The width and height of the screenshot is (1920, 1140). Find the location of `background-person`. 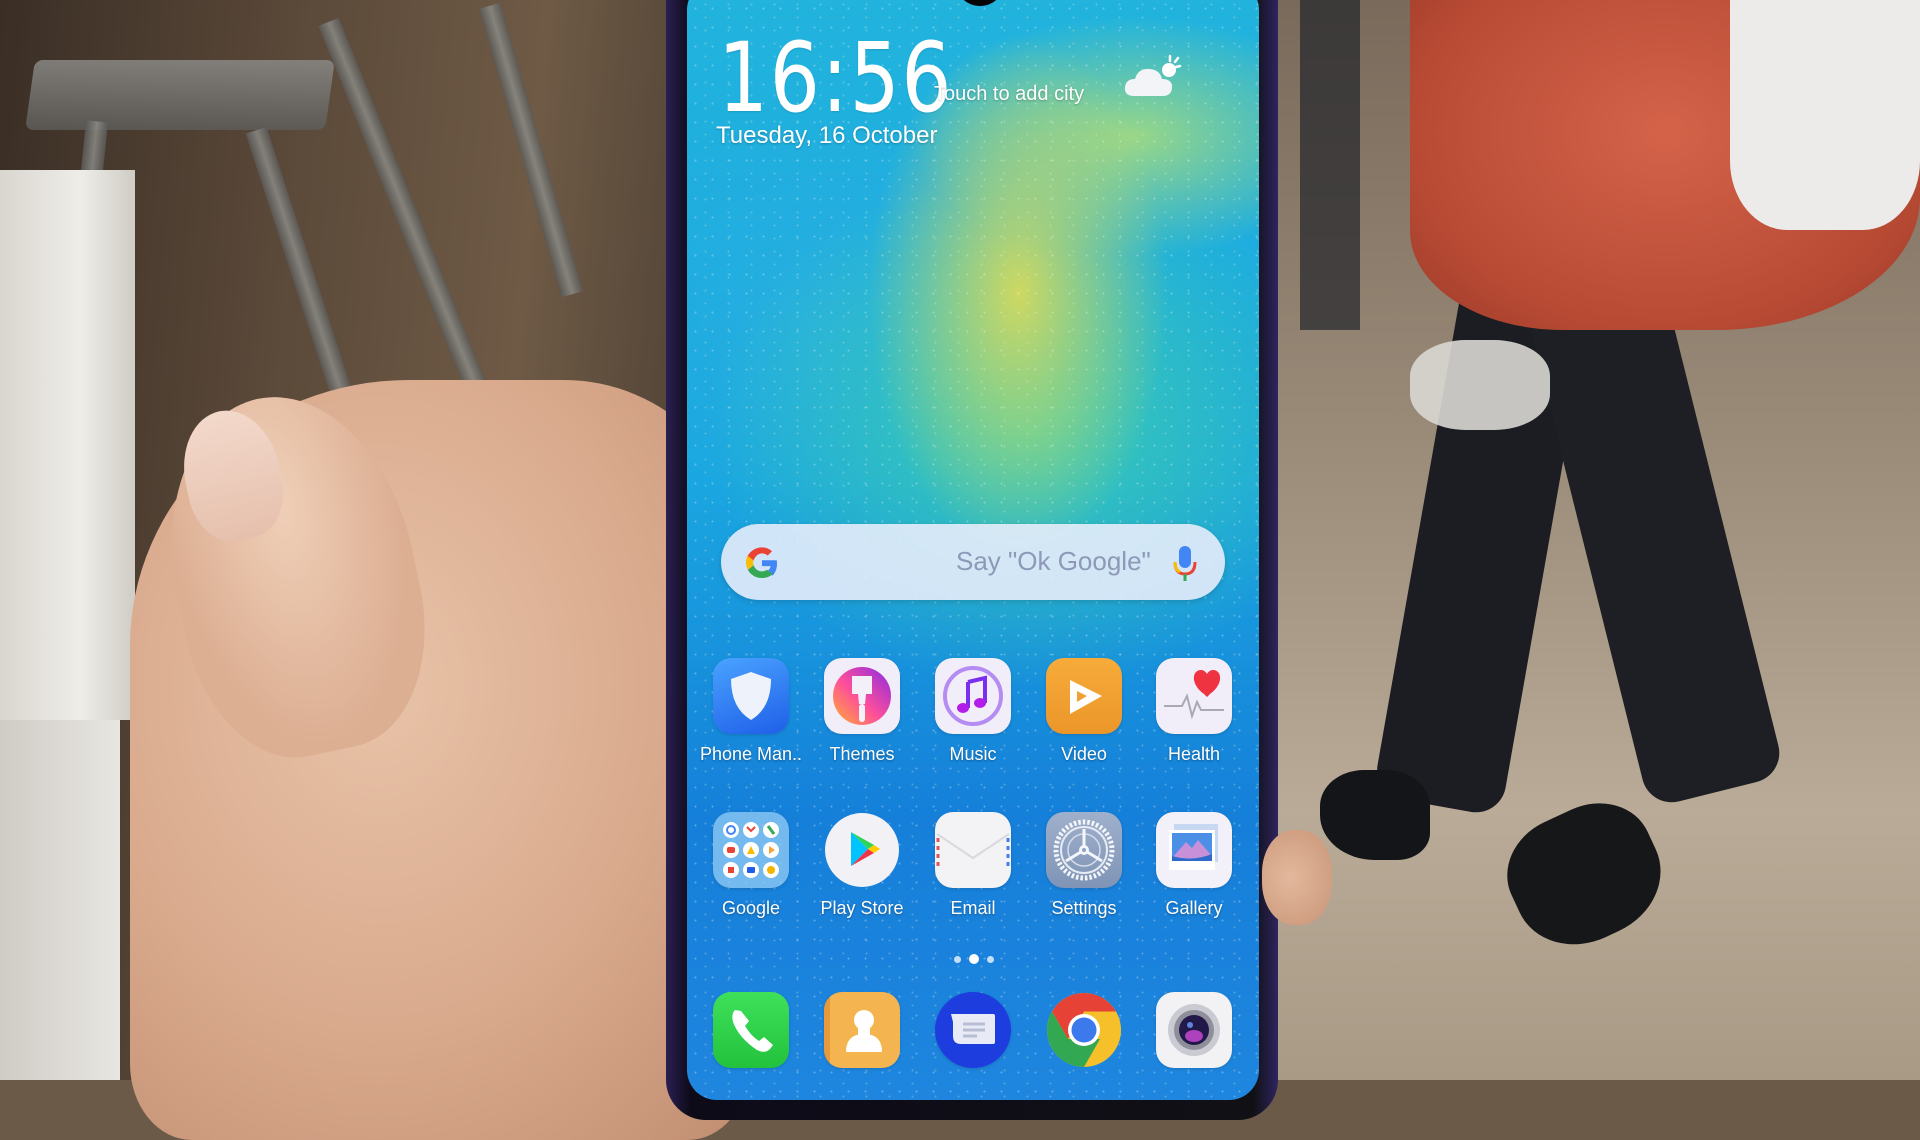

background-person is located at coordinates (1330, 165).